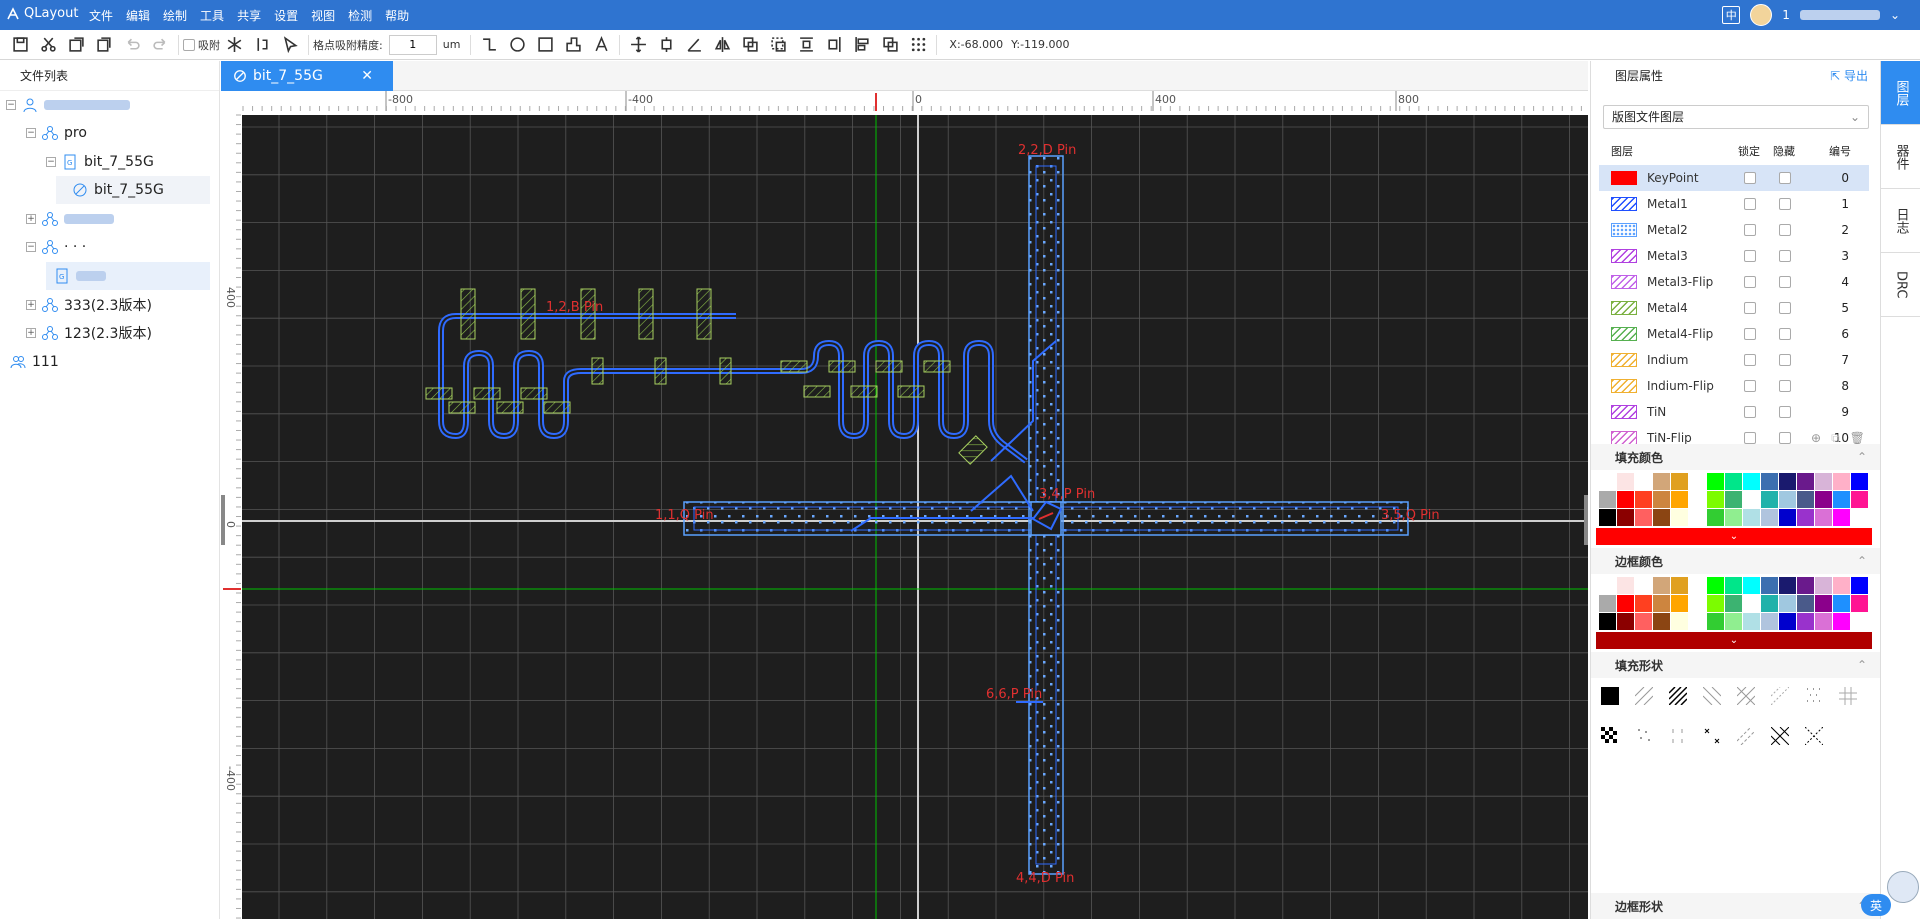  Describe the element at coordinates (101, 15) in the screenshot. I see `menu-file: 文件` at that location.